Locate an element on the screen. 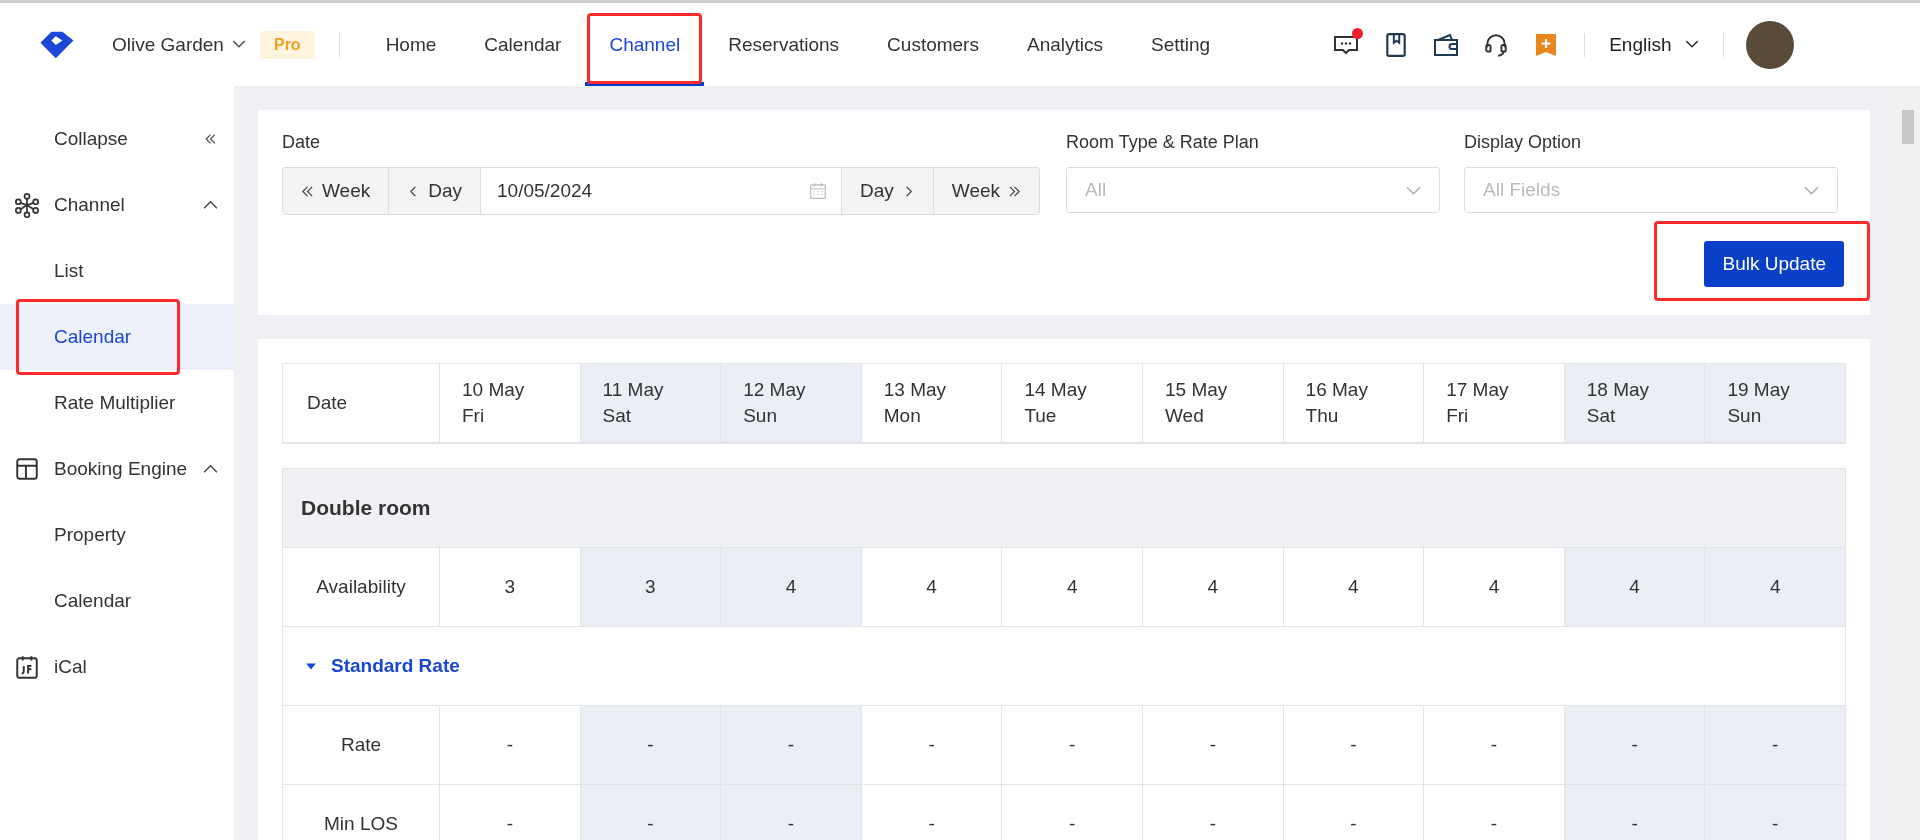  date-text: 10 May is located at coordinates (493, 390).